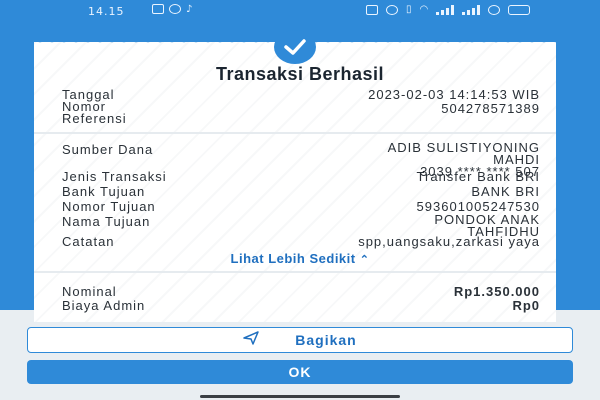 Image resolution: width=600 pixels, height=400 pixels. What do you see at coordinates (449, 241) in the screenshot?
I see `note-value: spp,uangsaku,zarkasi yaya` at bounding box center [449, 241].